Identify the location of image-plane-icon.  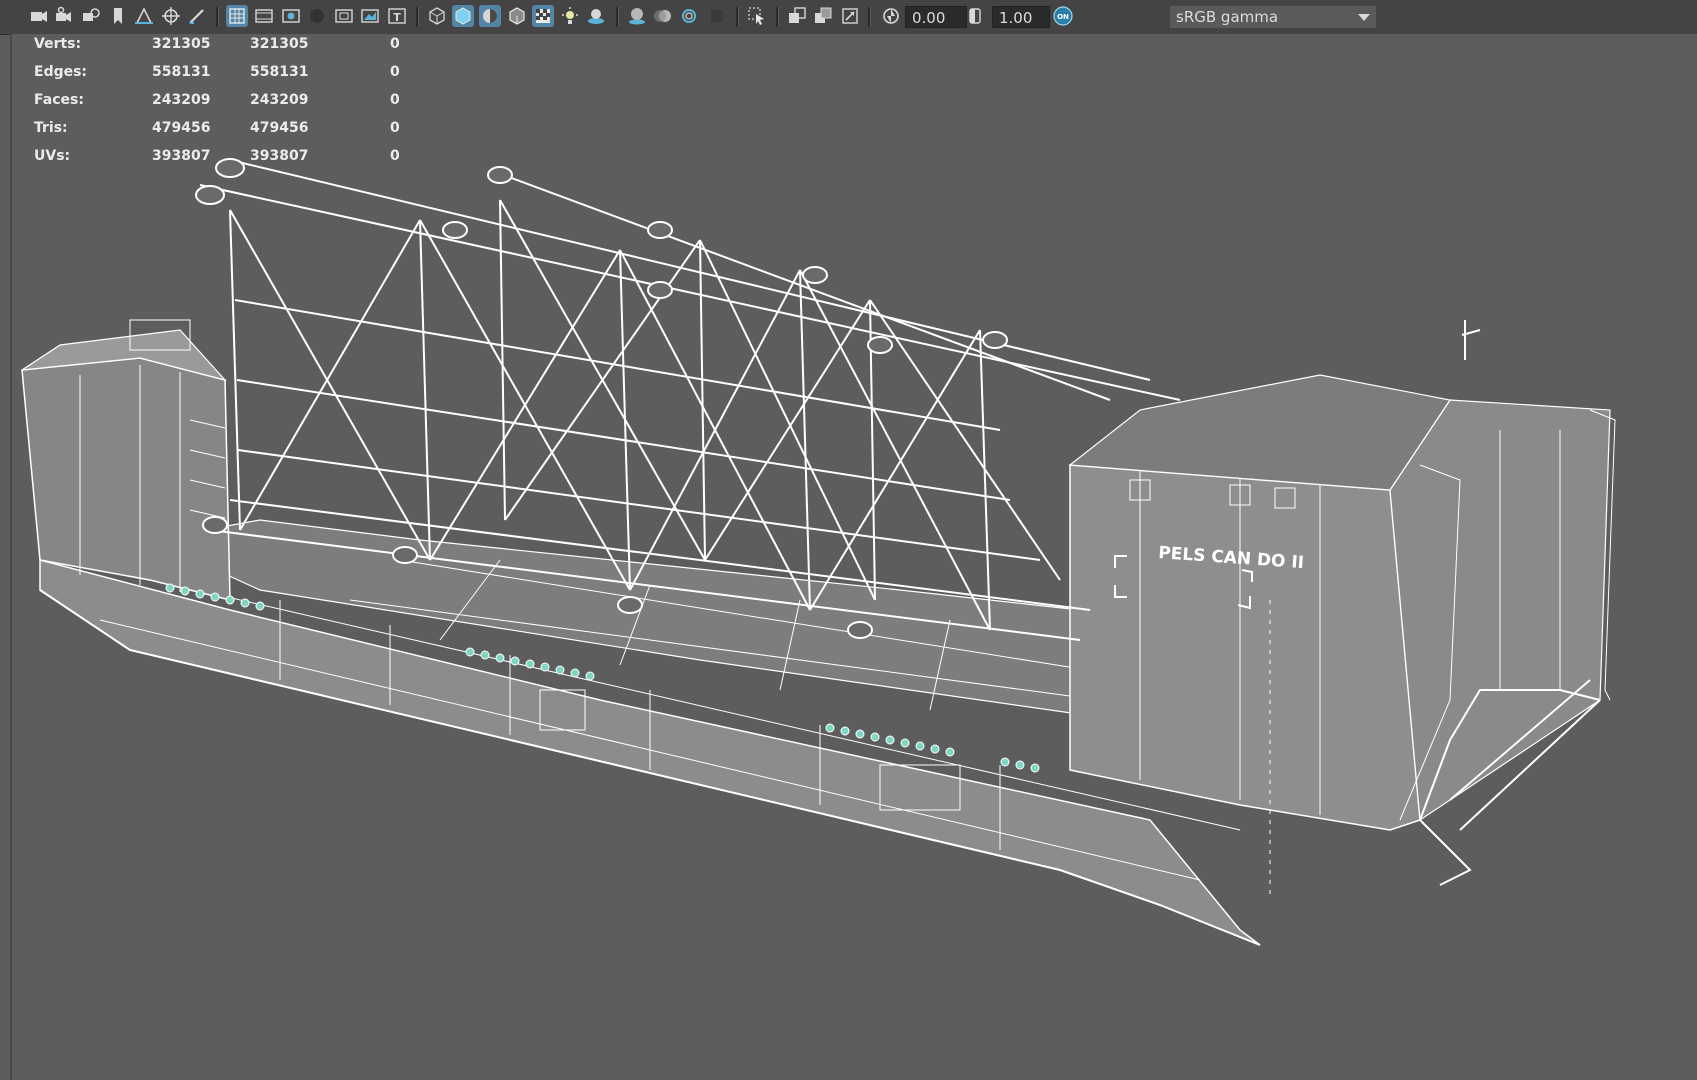
(144, 16).